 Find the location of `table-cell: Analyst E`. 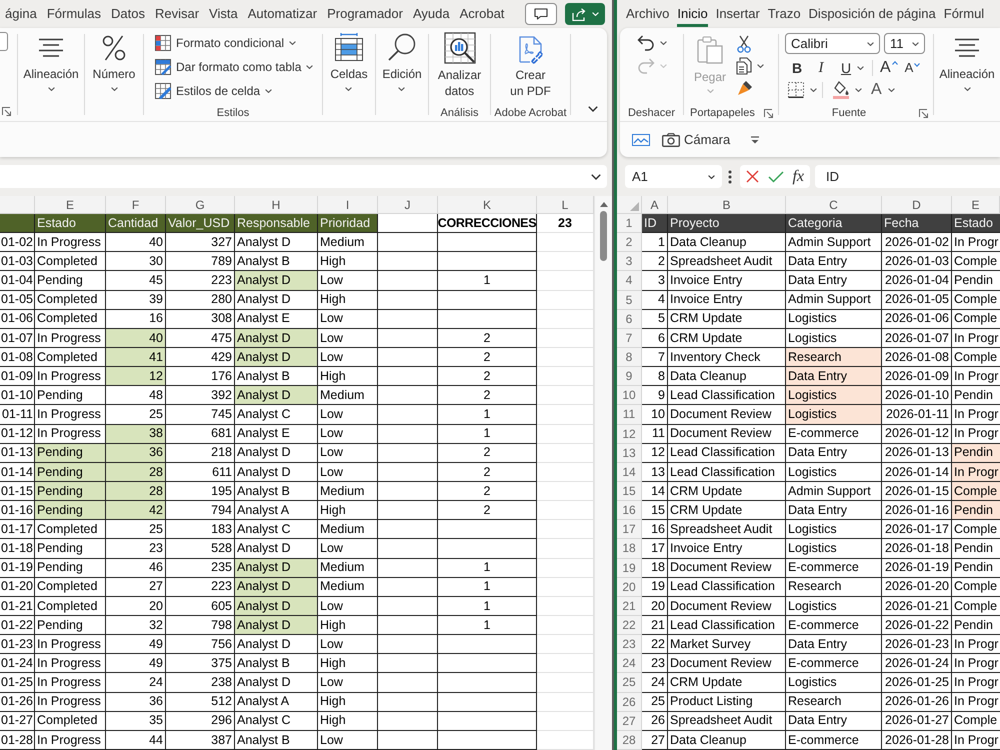

table-cell: Analyst E is located at coordinates (276, 319).